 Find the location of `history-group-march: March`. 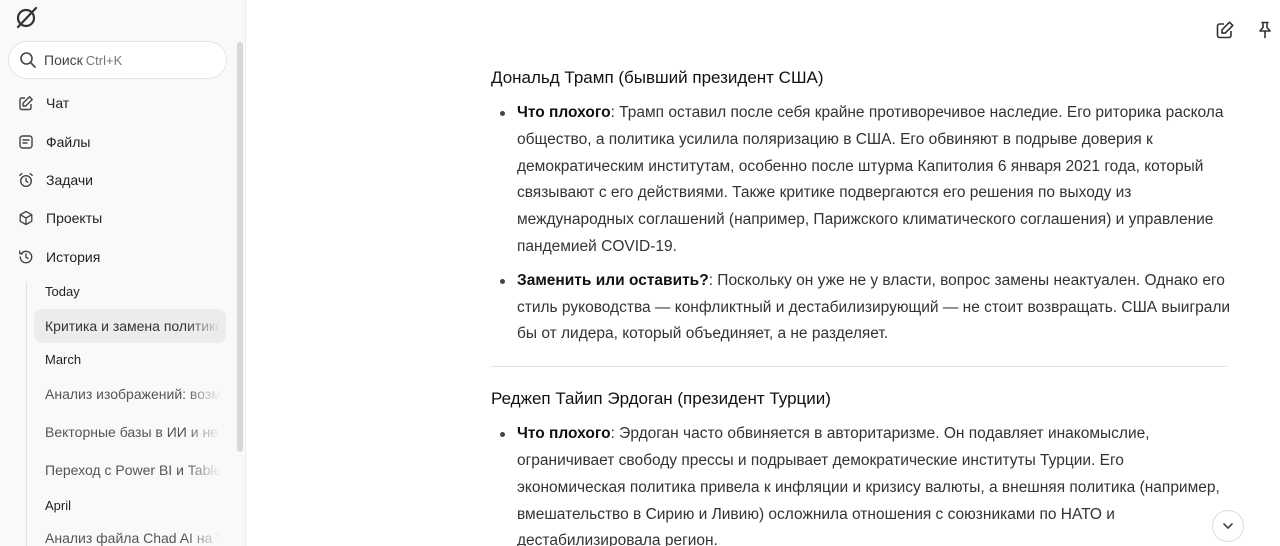

history-group-march: March is located at coordinates (63, 359).